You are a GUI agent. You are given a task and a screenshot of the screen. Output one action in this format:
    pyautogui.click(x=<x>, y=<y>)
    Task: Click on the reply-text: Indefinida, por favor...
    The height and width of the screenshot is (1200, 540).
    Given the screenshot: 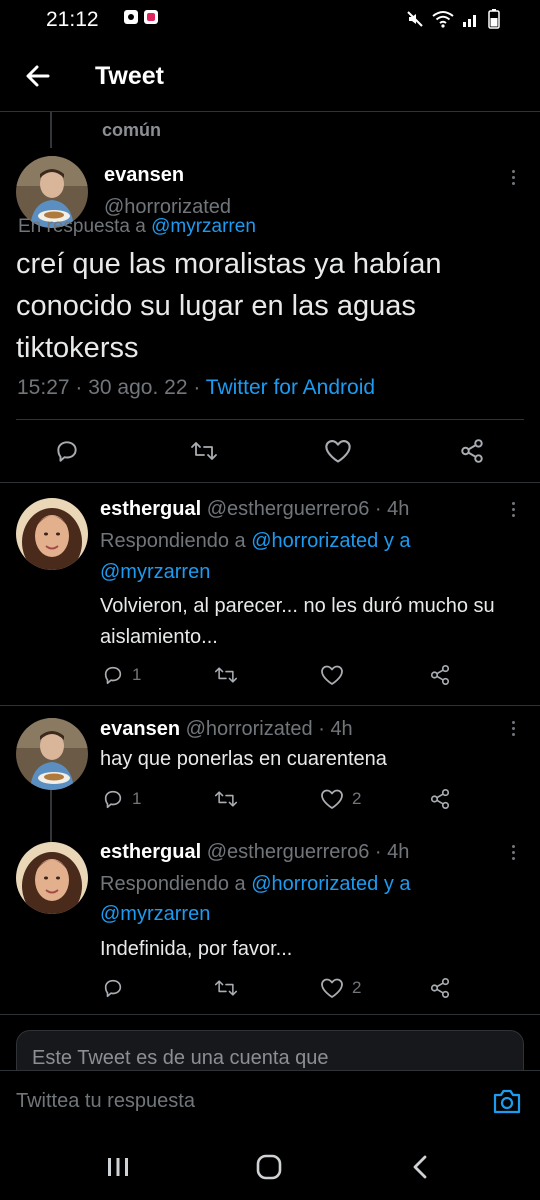 What is the action you would take?
    pyautogui.click(x=196, y=949)
    